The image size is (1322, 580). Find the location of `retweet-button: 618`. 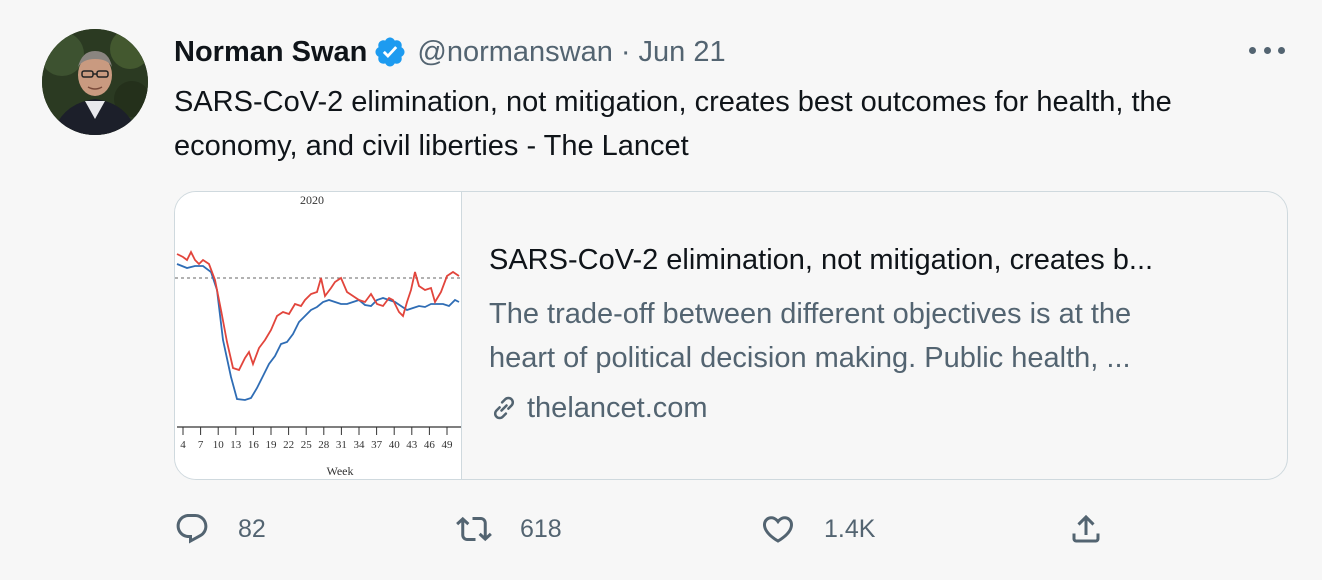

retweet-button: 618 is located at coordinates (509, 529).